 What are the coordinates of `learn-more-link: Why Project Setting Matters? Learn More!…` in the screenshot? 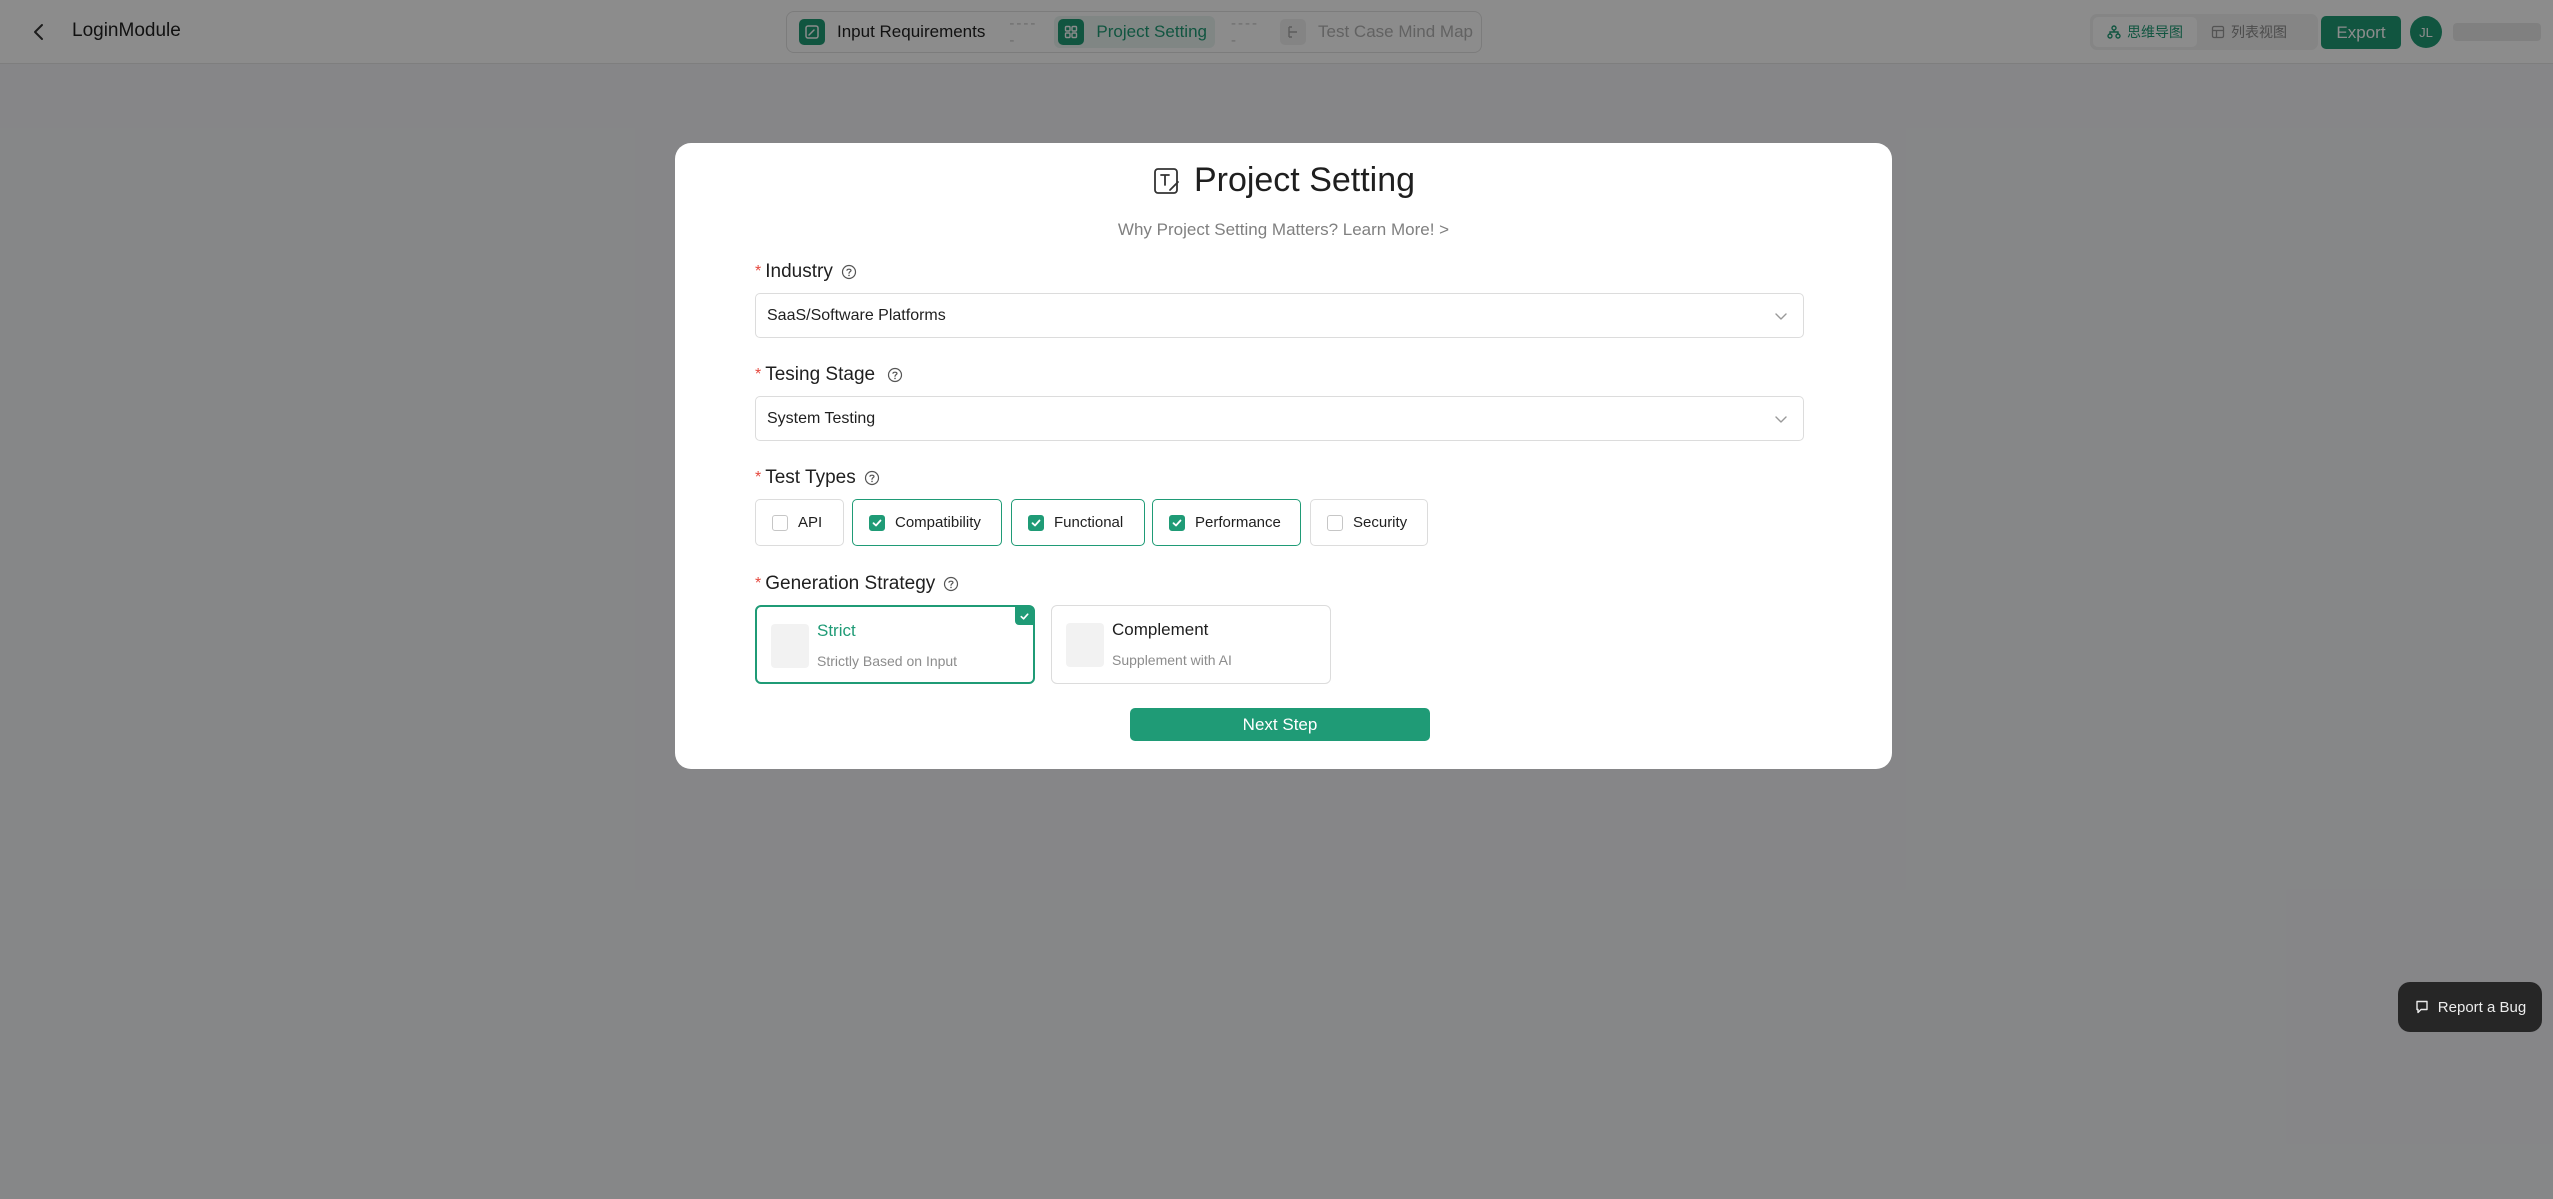 It's located at (1283, 230).